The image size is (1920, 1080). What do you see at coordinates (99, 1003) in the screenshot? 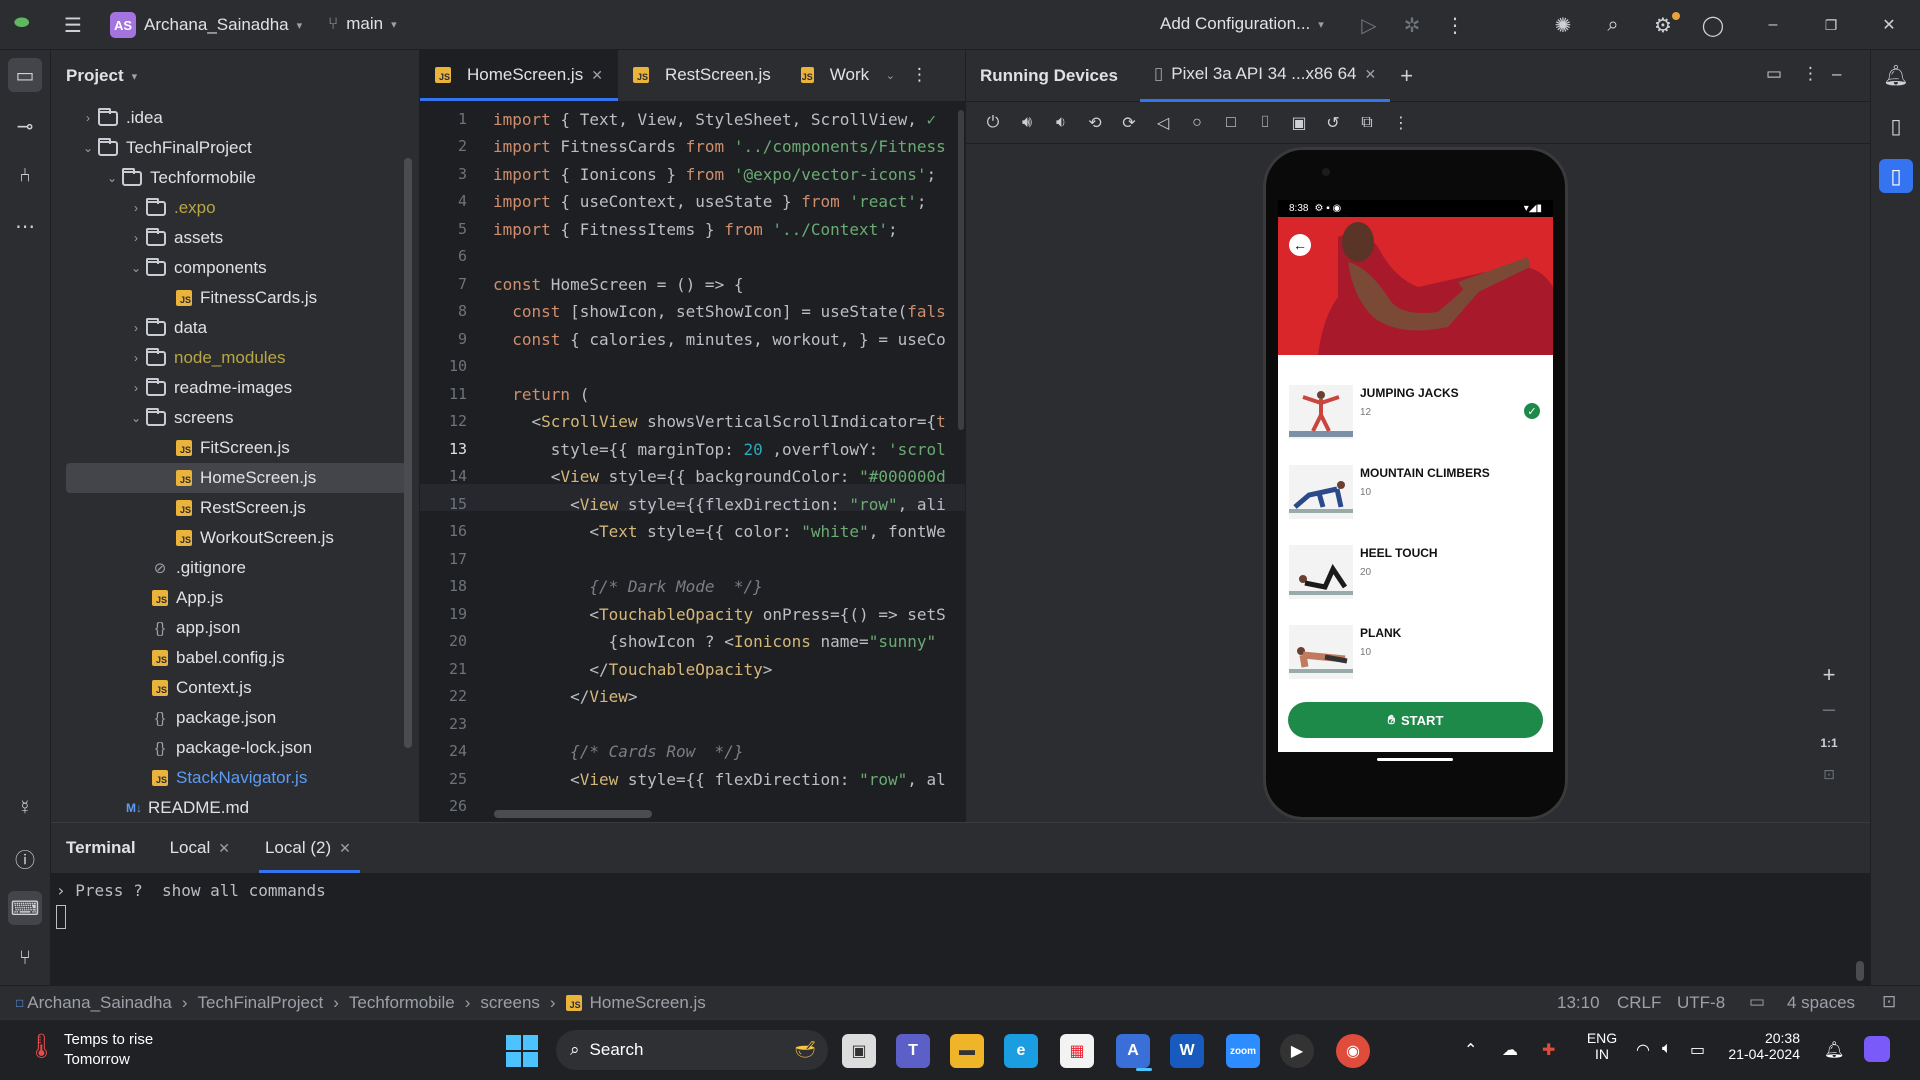
I see `breadcrumb-item: Archana_Sainadha` at bounding box center [99, 1003].